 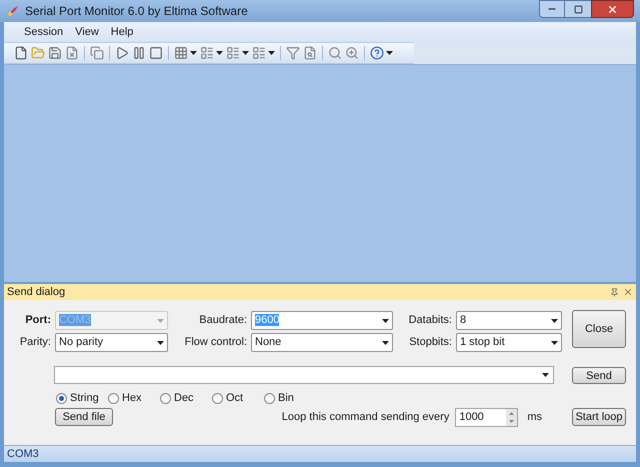 I want to click on dropdown-value: COM3, so click(x=75, y=320).